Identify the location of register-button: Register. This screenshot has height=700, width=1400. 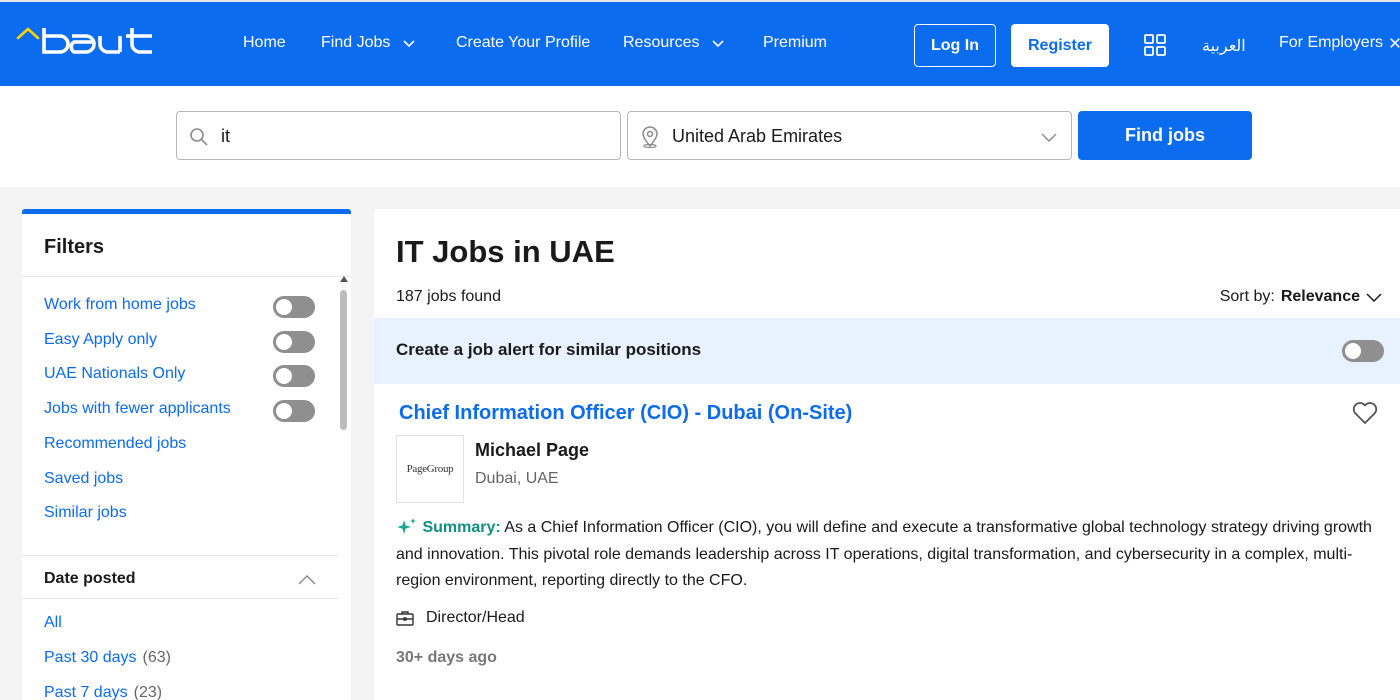
(1060, 45).